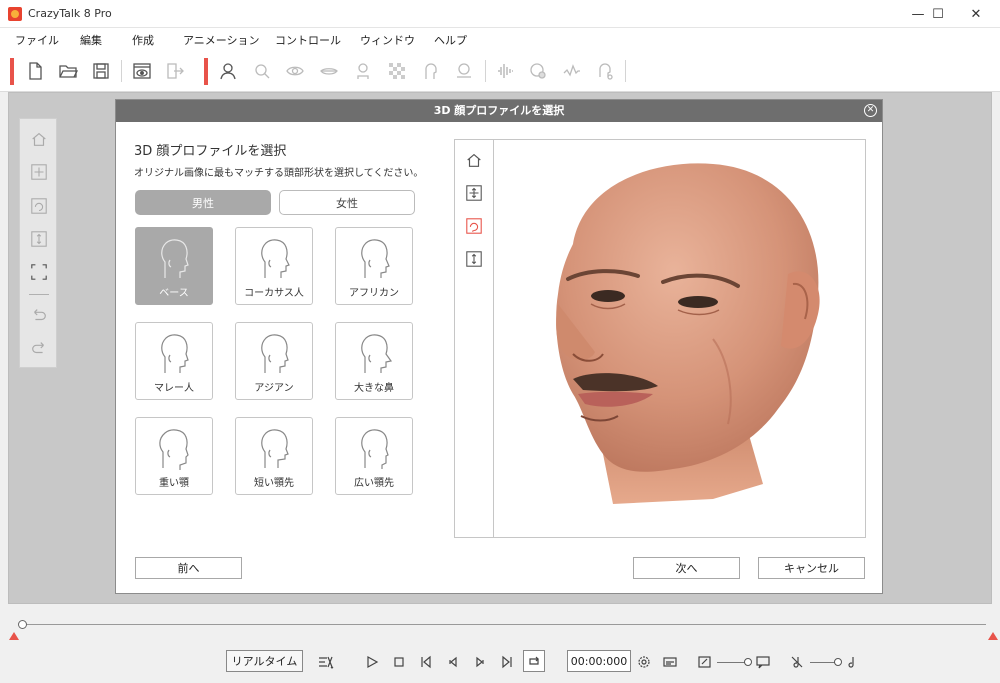 Image resolution: width=1000 pixels, height=683 pixels. What do you see at coordinates (430, 71) in the screenshot?
I see `face-profile-icon` at bounding box center [430, 71].